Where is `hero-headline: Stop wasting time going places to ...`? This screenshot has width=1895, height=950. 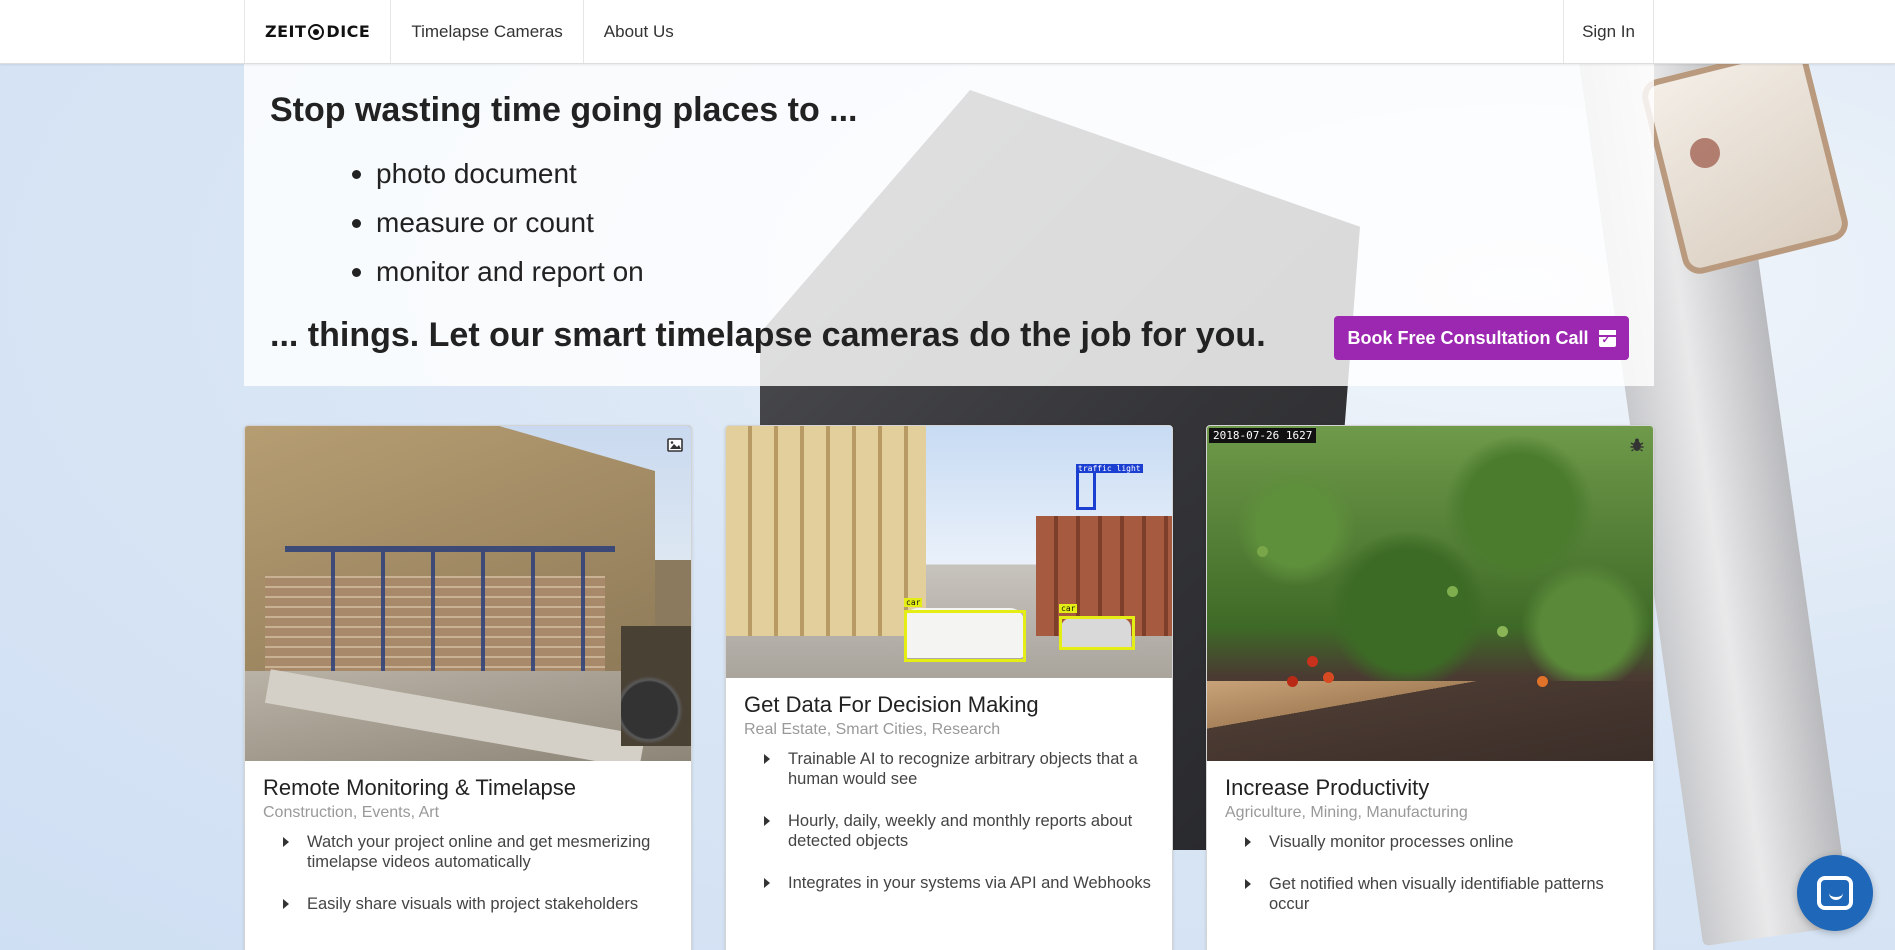 hero-headline: Stop wasting time going places to ... is located at coordinates (564, 110).